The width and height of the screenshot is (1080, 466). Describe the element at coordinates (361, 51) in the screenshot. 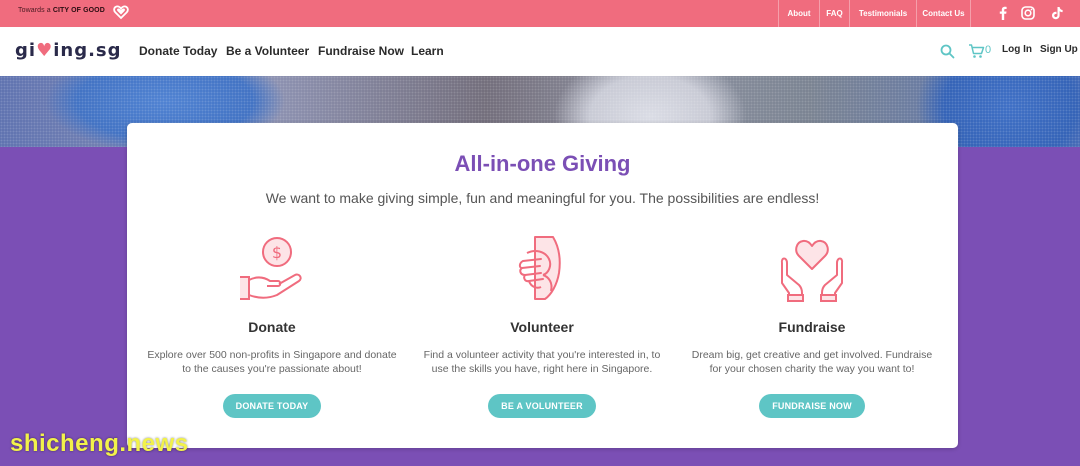

I see `nav-fundraise-now: Fundraise Now` at that location.